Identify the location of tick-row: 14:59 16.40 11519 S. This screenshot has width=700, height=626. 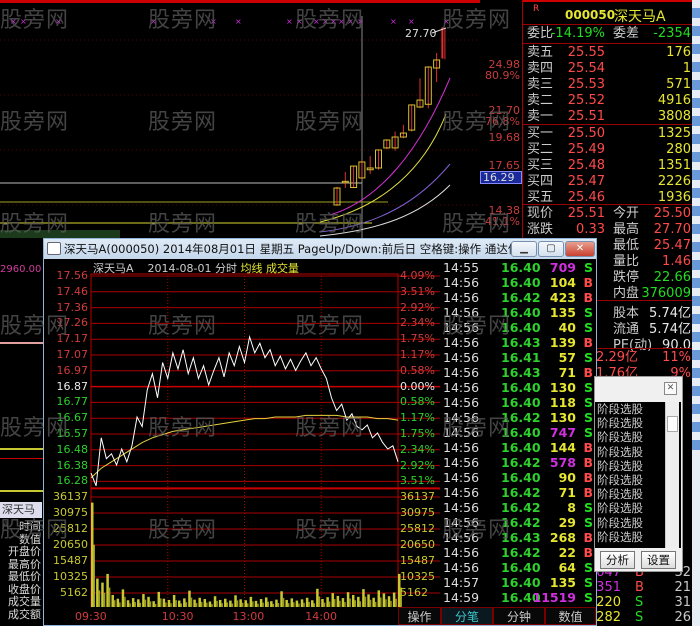
(518, 597).